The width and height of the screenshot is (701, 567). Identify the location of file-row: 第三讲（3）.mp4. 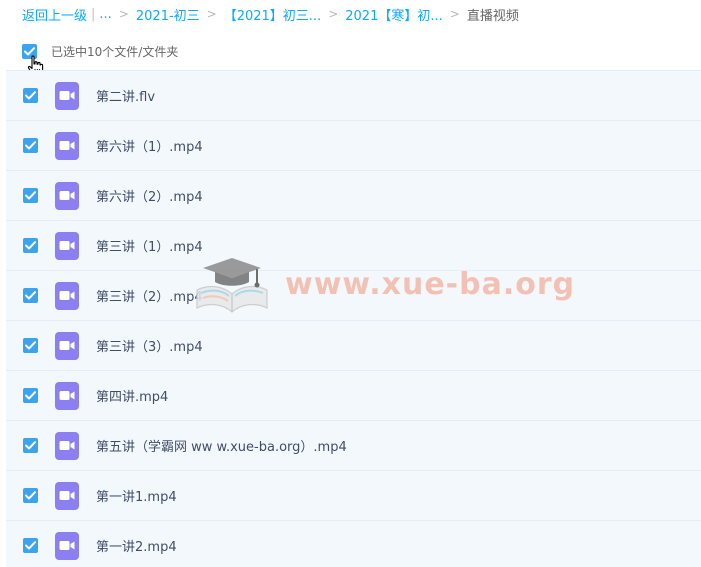
(353, 345).